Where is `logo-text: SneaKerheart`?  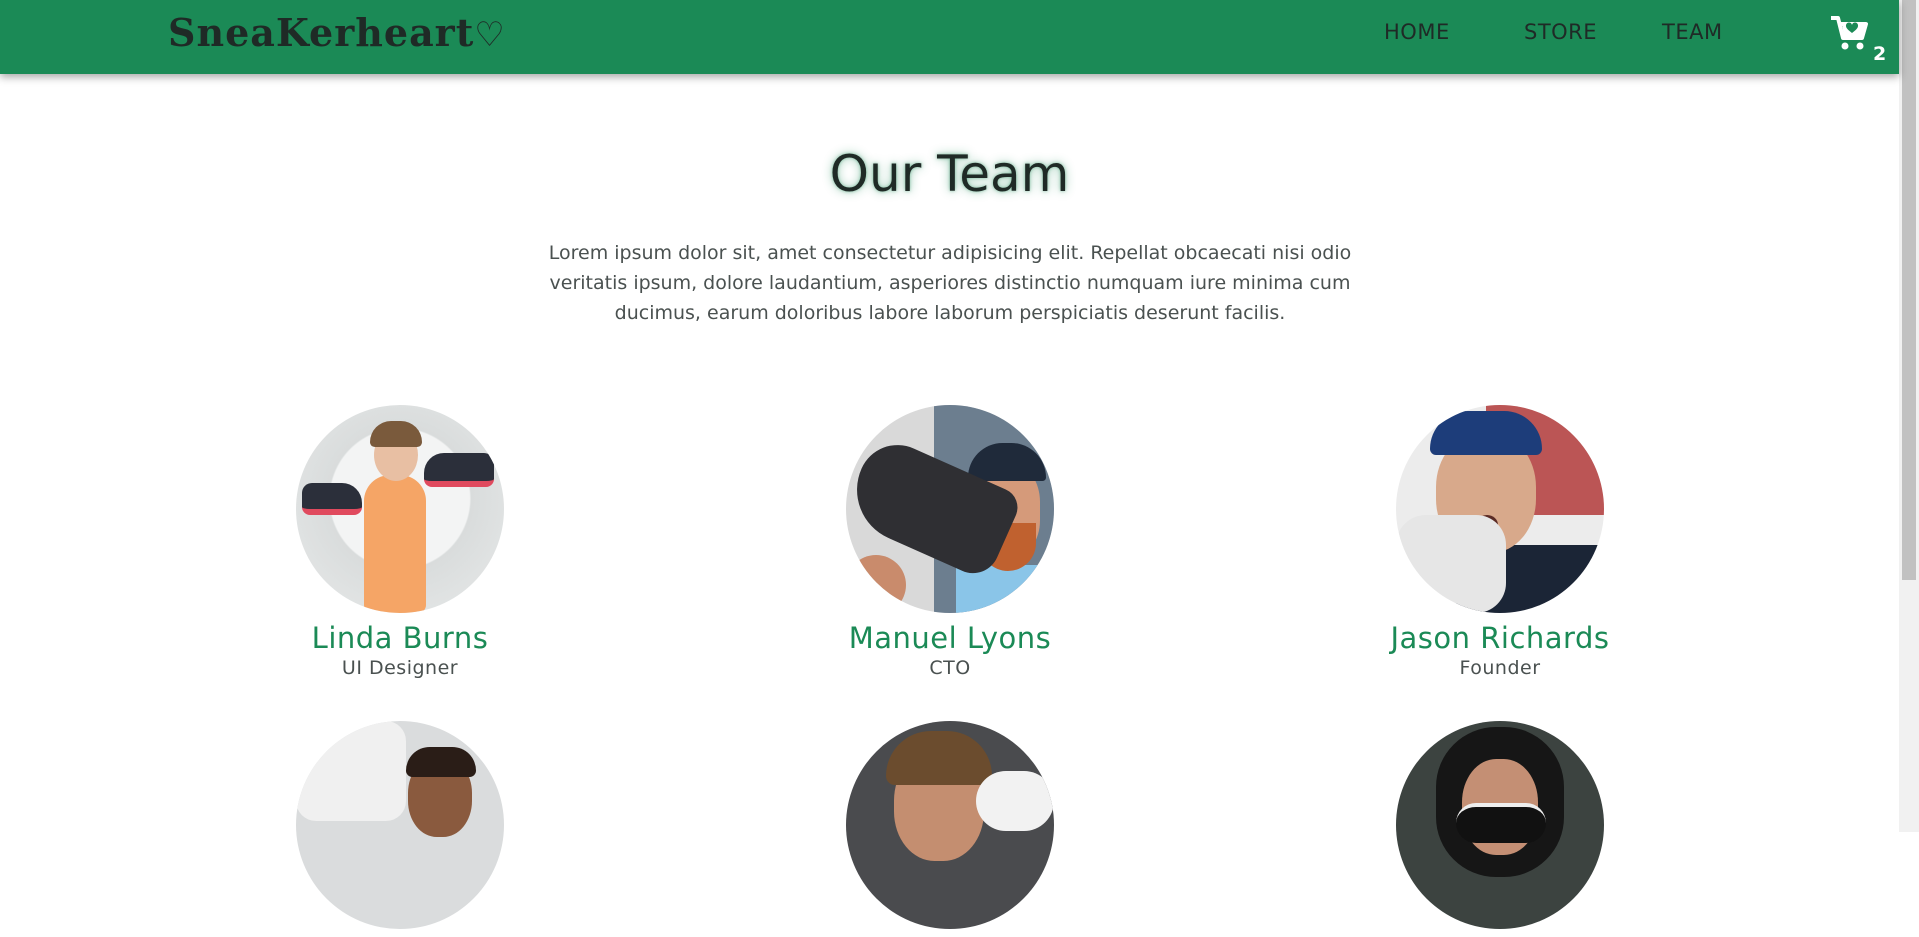 logo-text: SneaKerheart is located at coordinates (321, 32).